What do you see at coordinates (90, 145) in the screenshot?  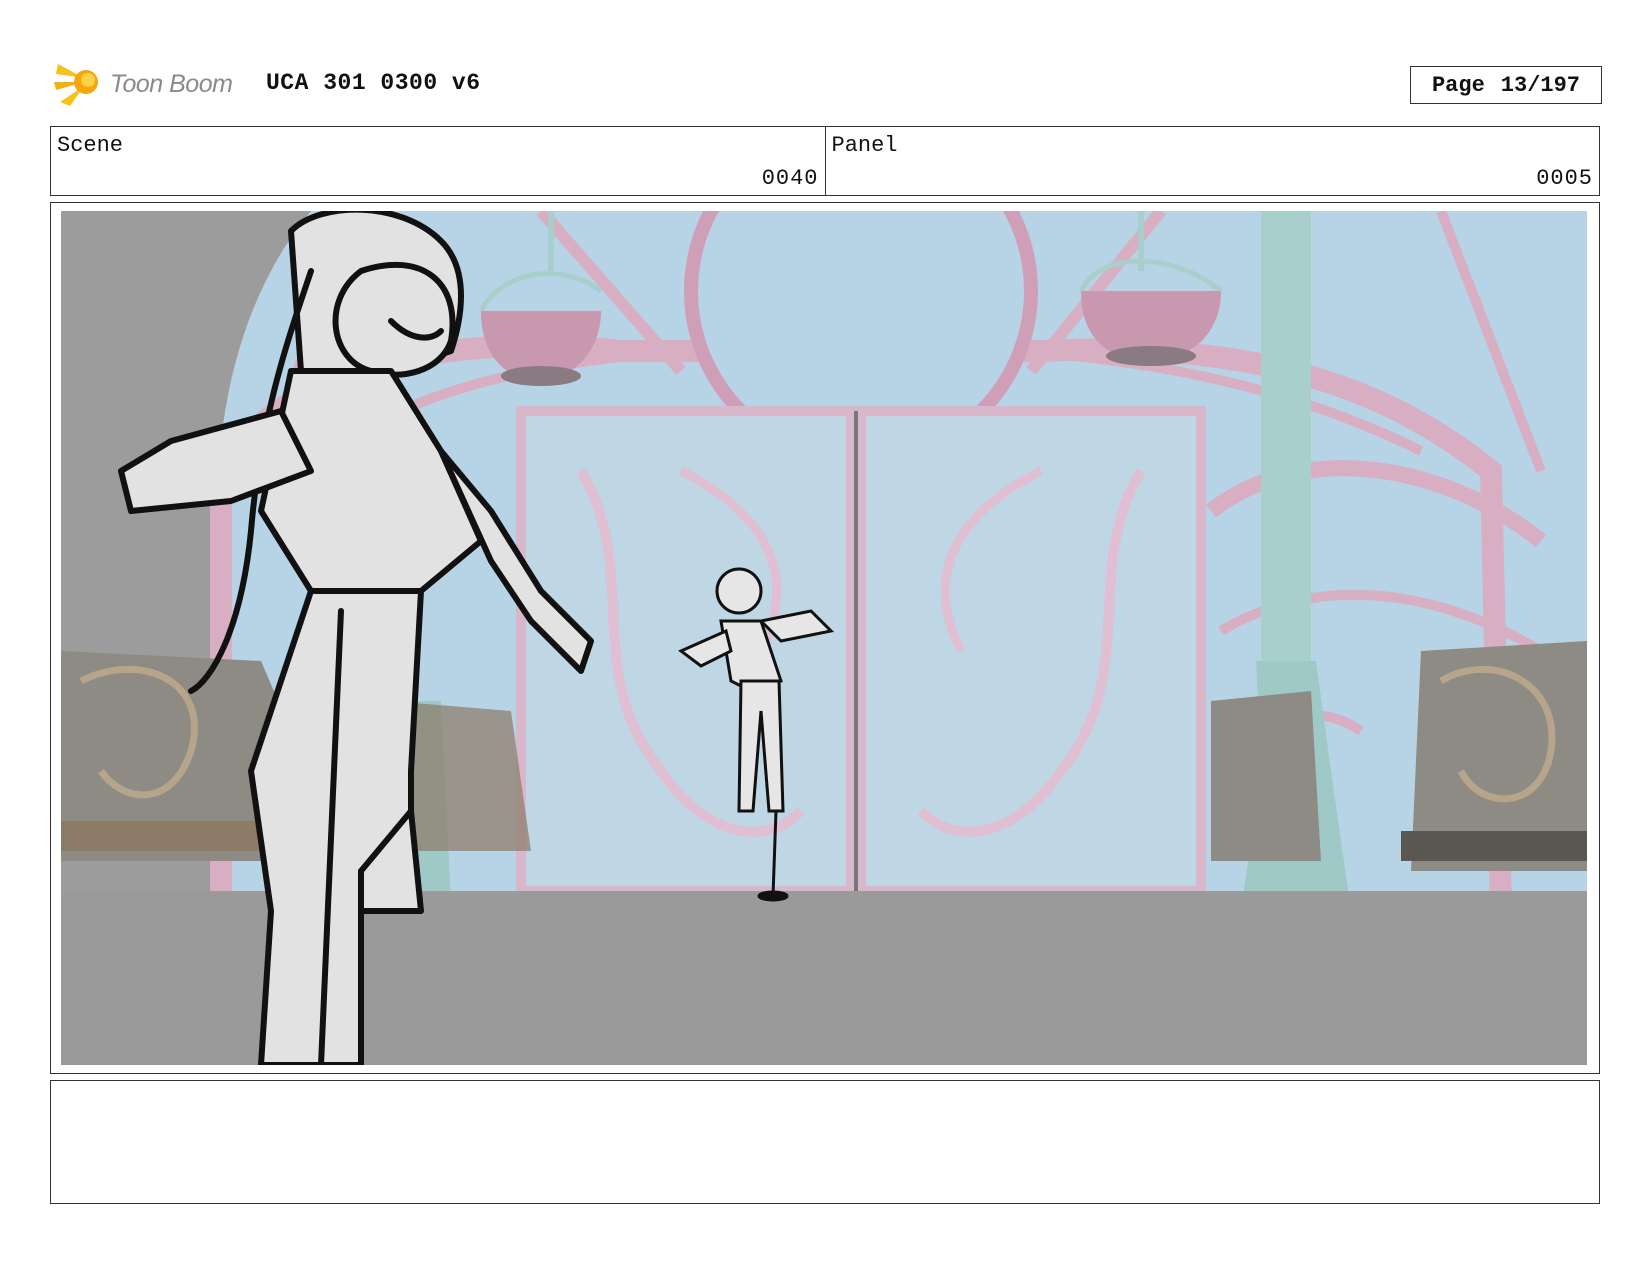 I see `scene-label: Scene` at bounding box center [90, 145].